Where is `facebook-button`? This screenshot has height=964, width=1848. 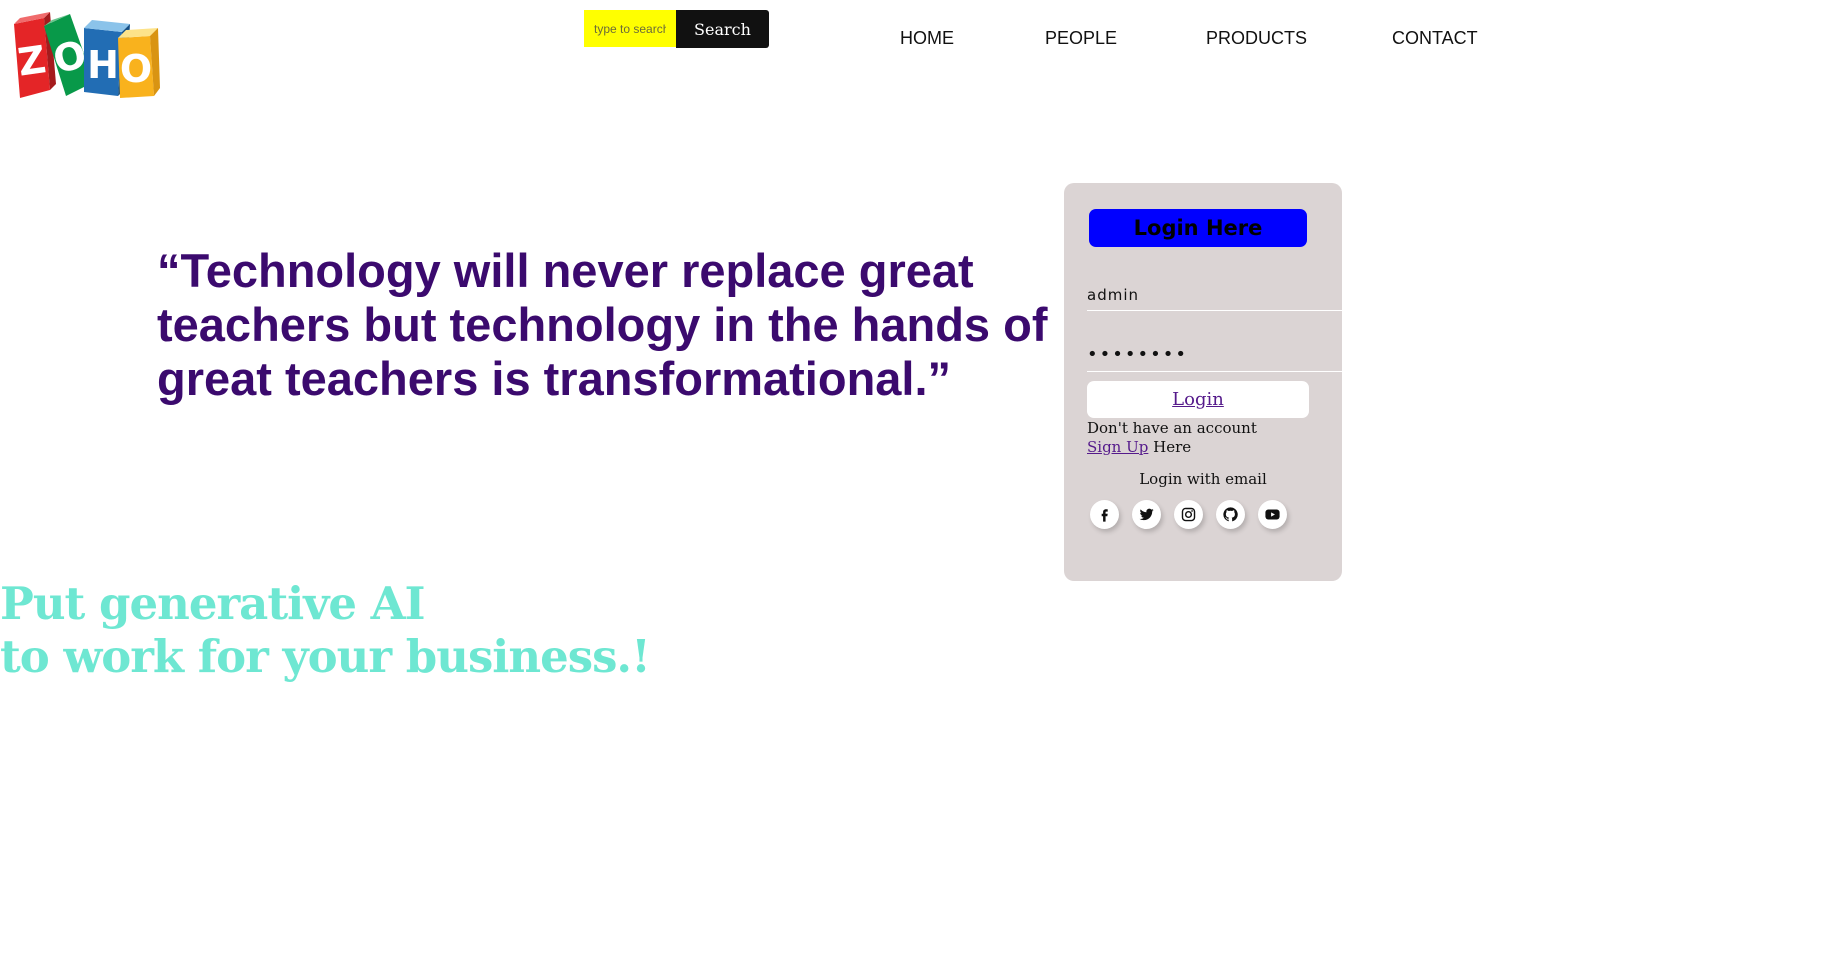
facebook-button is located at coordinates (1104, 514).